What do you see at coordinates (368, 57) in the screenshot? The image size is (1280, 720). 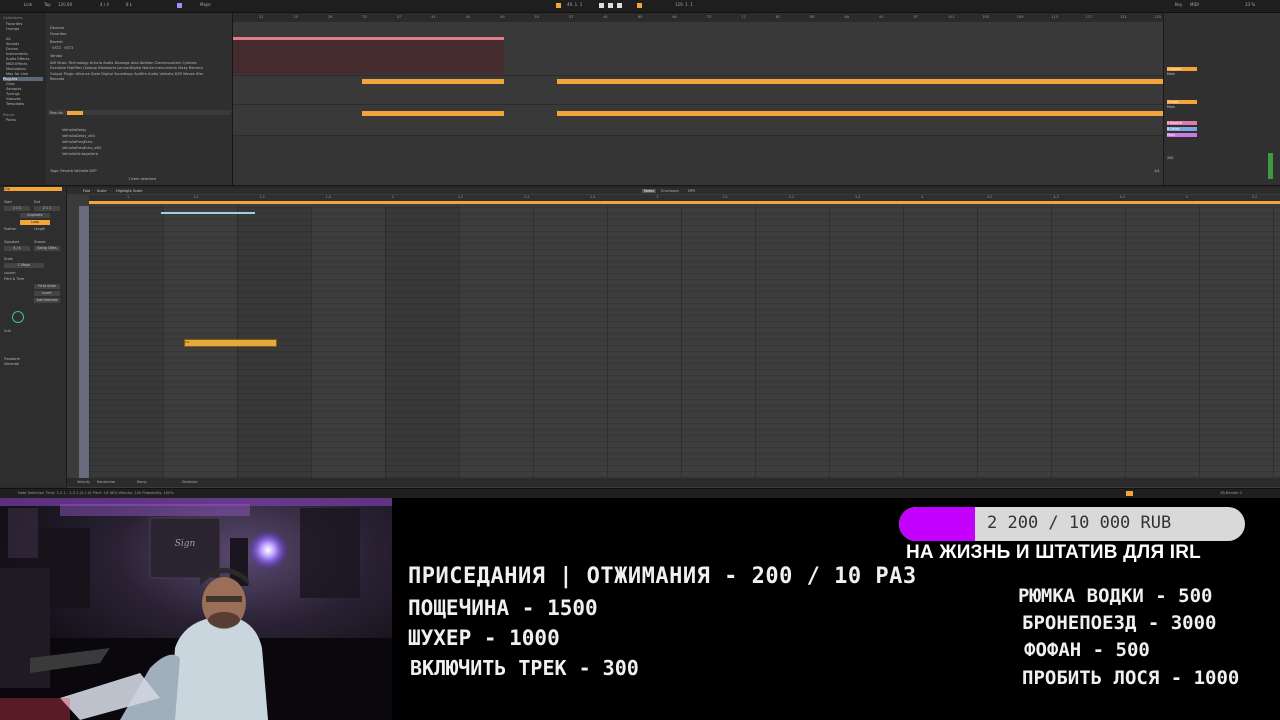 I see `audio-clip` at bounding box center [368, 57].